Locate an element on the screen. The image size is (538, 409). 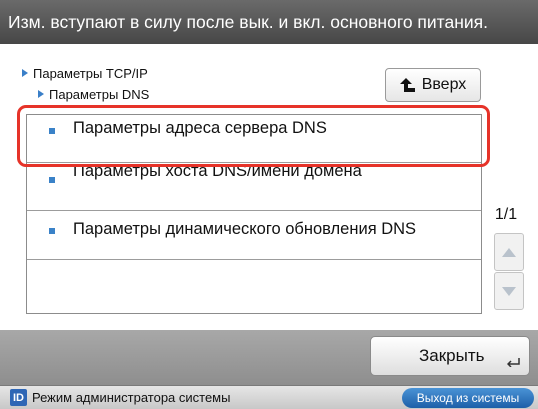
close-button: Закрыть is located at coordinates (450, 356).